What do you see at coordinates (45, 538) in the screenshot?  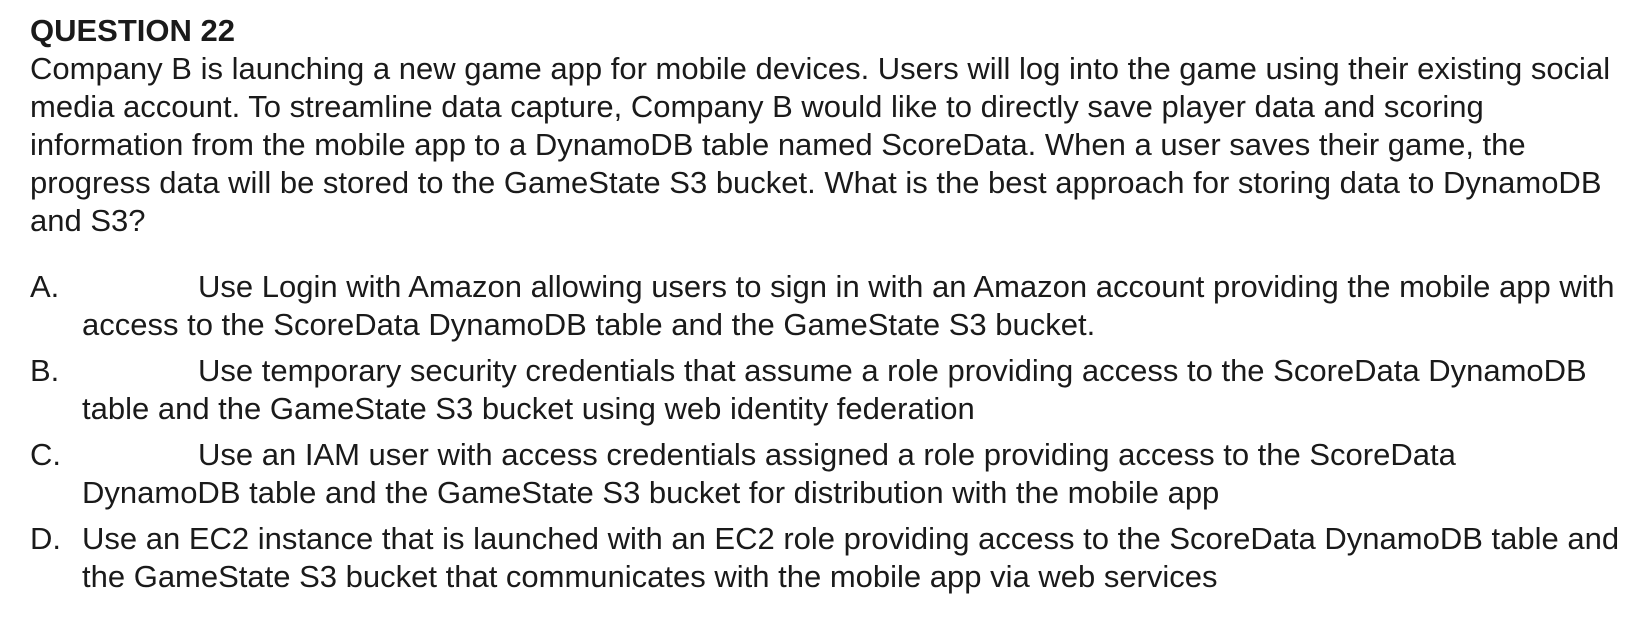 I see `option-letter: D.` at bounding box center [45, 538].